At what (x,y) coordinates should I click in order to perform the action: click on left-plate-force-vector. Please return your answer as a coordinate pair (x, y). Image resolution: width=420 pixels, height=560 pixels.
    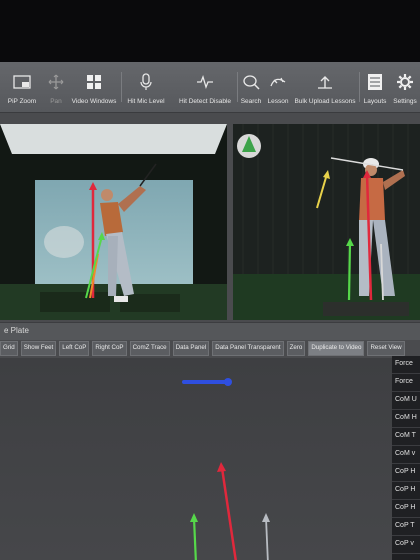
    Looking at the image, I should click on (194, 538).